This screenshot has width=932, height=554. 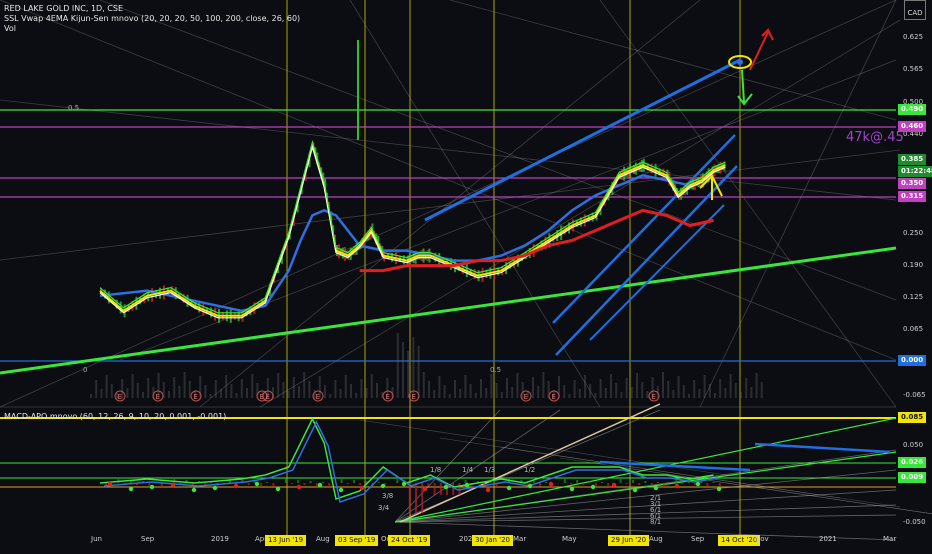 I want to click on fib-label: 0, so click(x=85, y=370).